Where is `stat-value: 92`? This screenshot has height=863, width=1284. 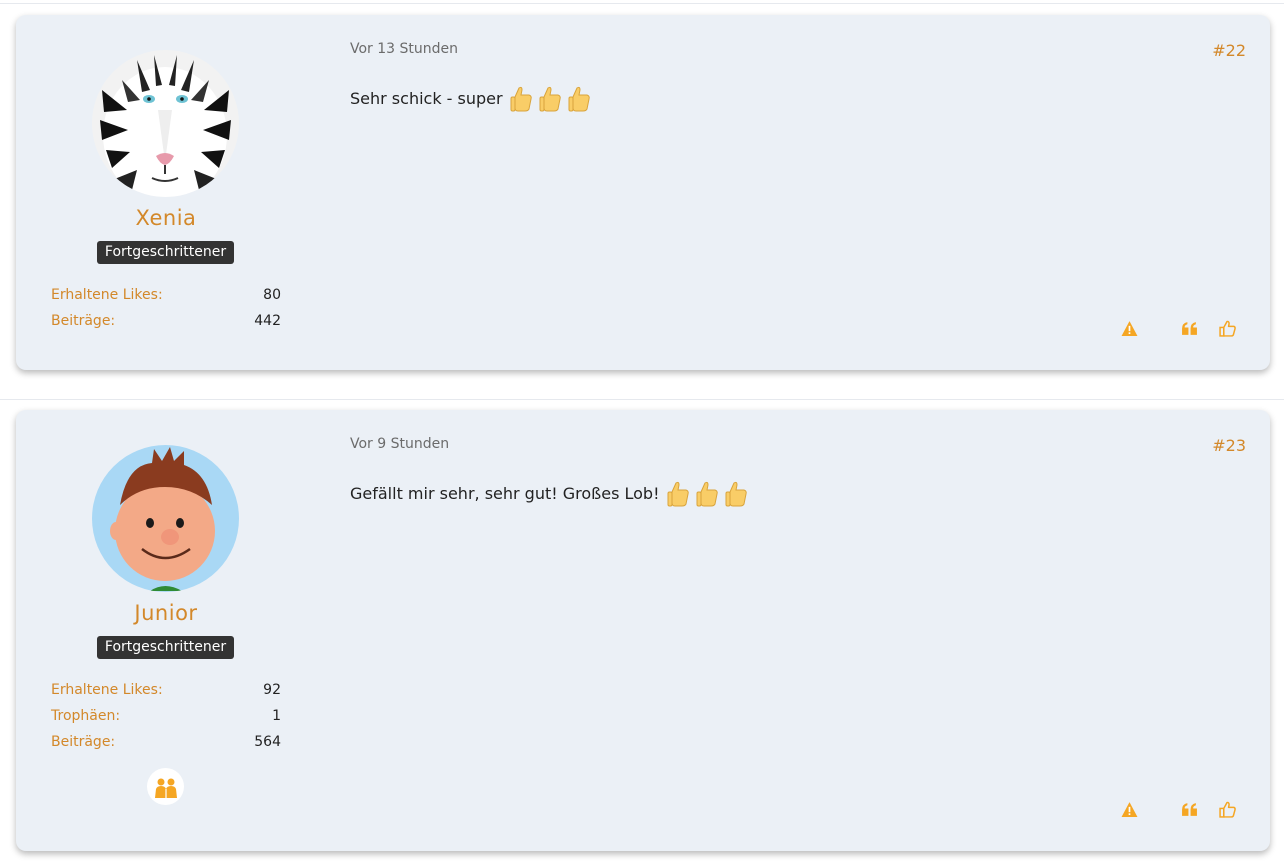 stat-value: 92 is located at coordinates (272, 690).